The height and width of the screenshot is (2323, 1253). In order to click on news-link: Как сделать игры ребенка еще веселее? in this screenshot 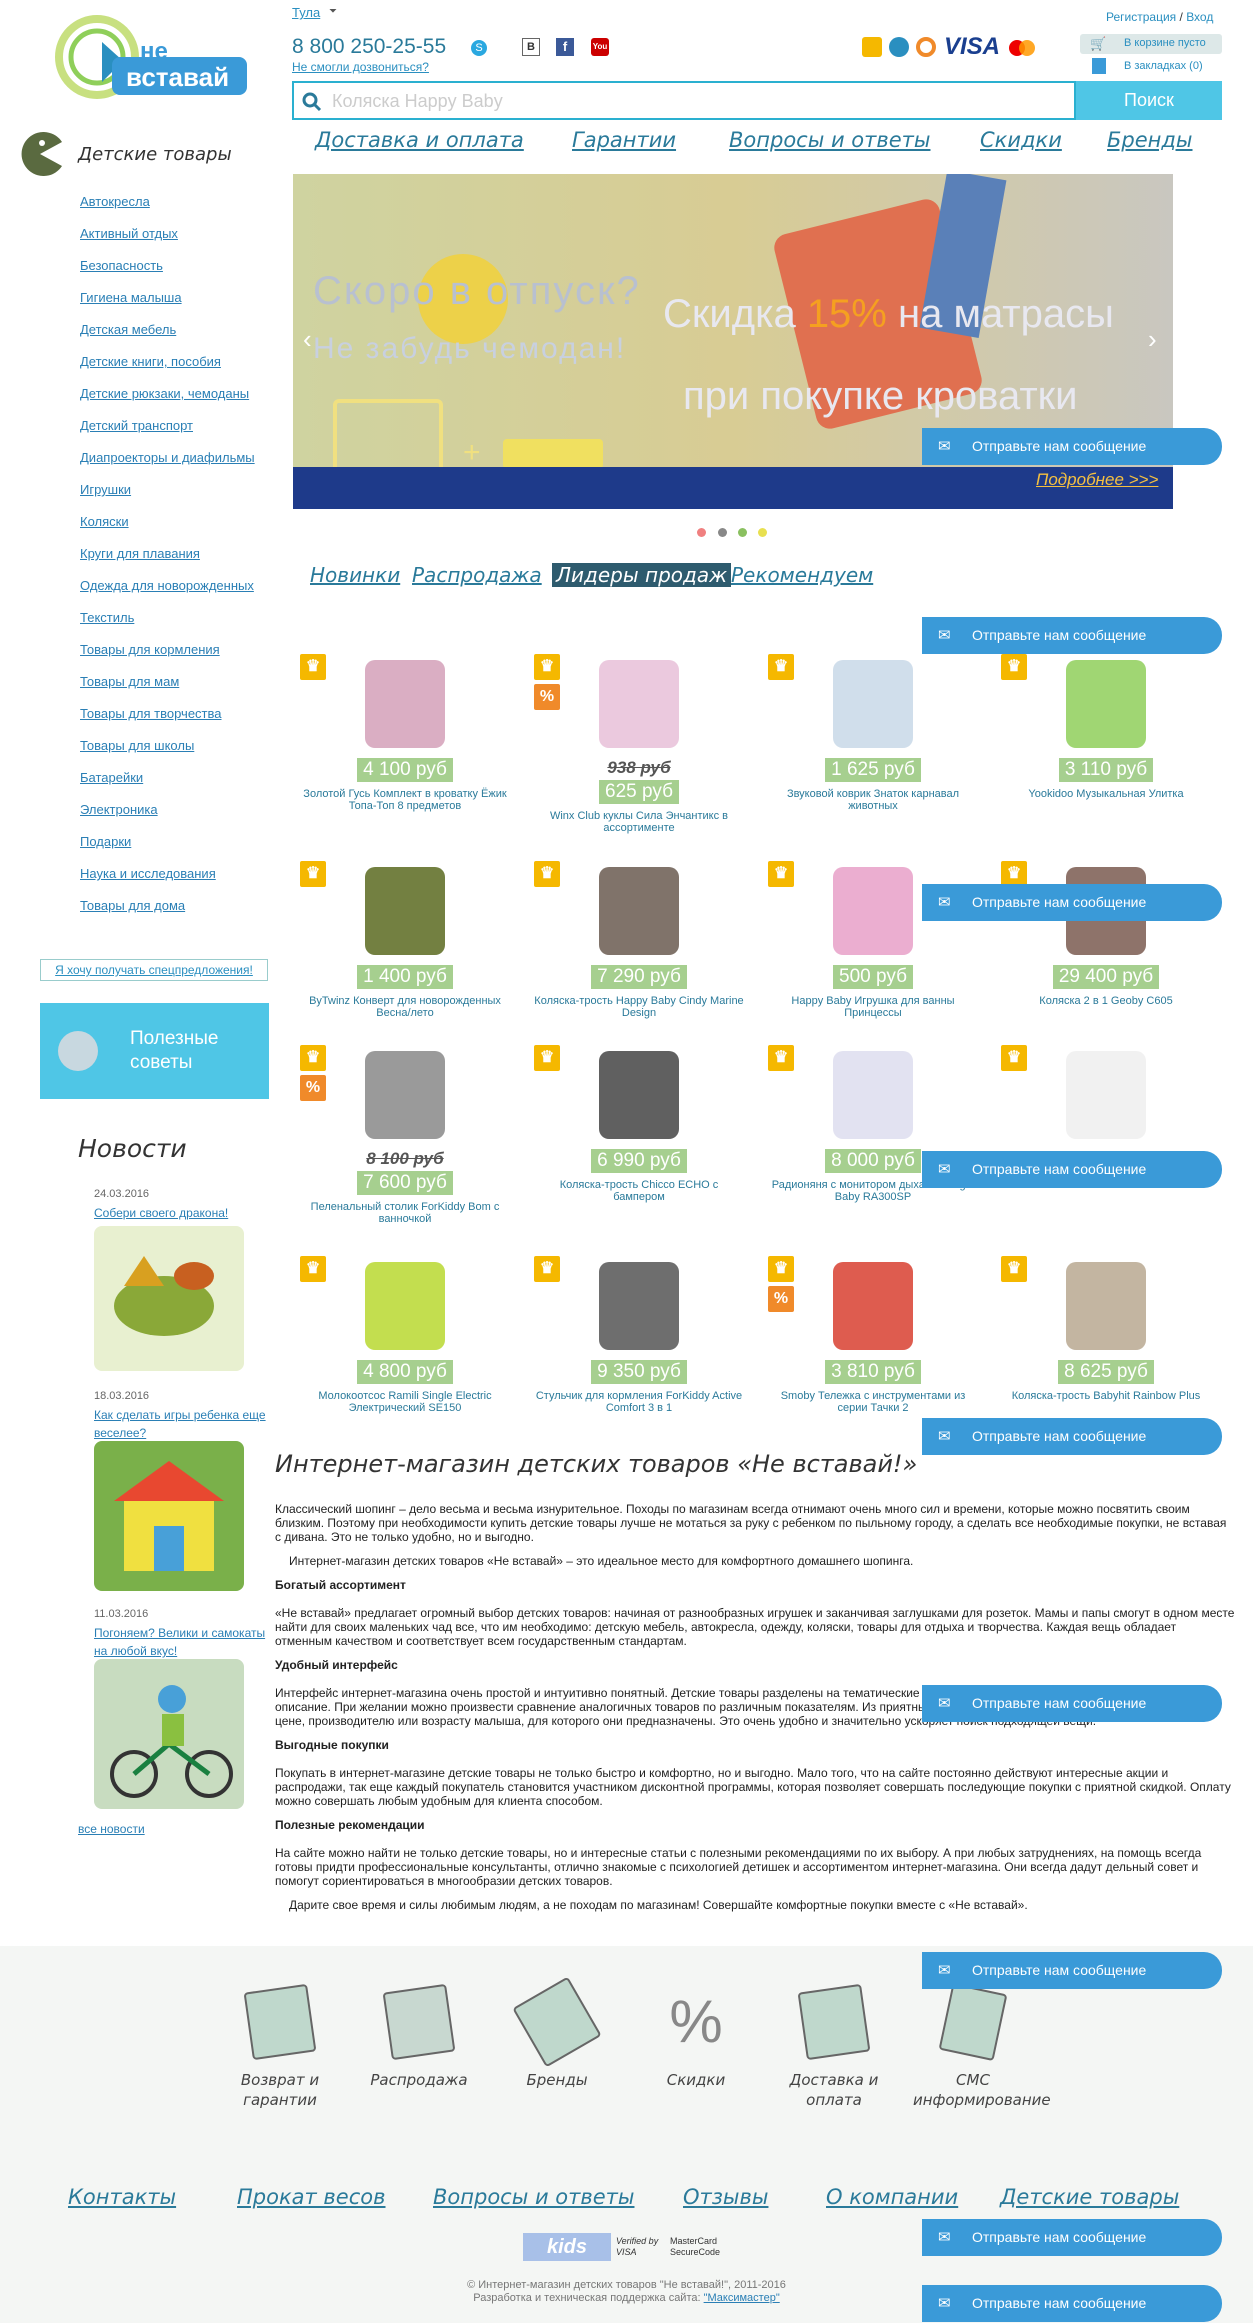, I will do `click(184, 1424)`.